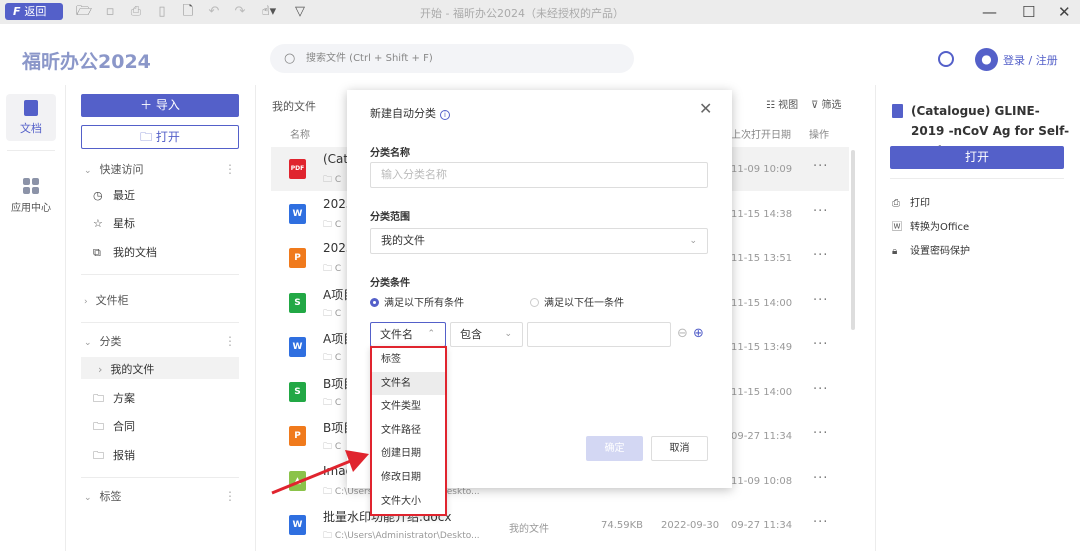 The width and height of the screenshot is (1080, 551). What do you see at coordinates (240, 12) in the screenshot?
I see `redo-icon: ↷` at bounding box center [240, 12].